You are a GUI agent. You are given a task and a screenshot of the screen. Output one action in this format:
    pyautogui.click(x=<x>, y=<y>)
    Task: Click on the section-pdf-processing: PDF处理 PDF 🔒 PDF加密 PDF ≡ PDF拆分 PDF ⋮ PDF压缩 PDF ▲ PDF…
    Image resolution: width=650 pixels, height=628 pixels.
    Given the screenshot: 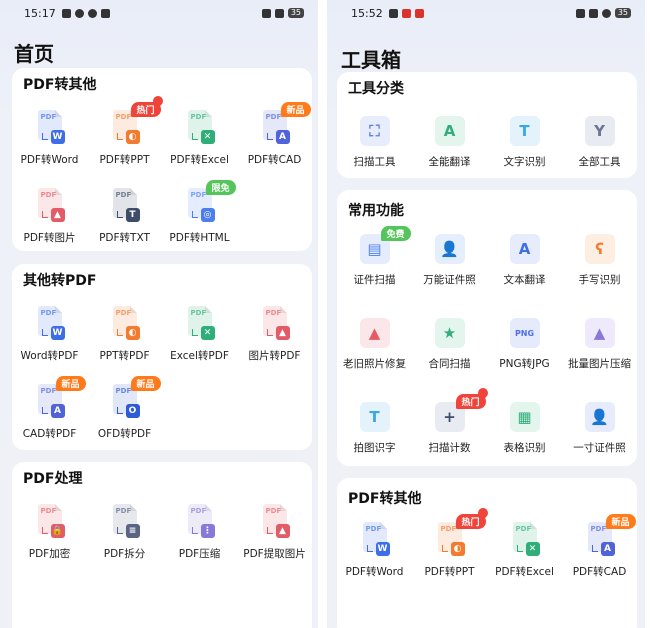 What is the action you would take?
    pyautogui.click(x=162, y=545)
    